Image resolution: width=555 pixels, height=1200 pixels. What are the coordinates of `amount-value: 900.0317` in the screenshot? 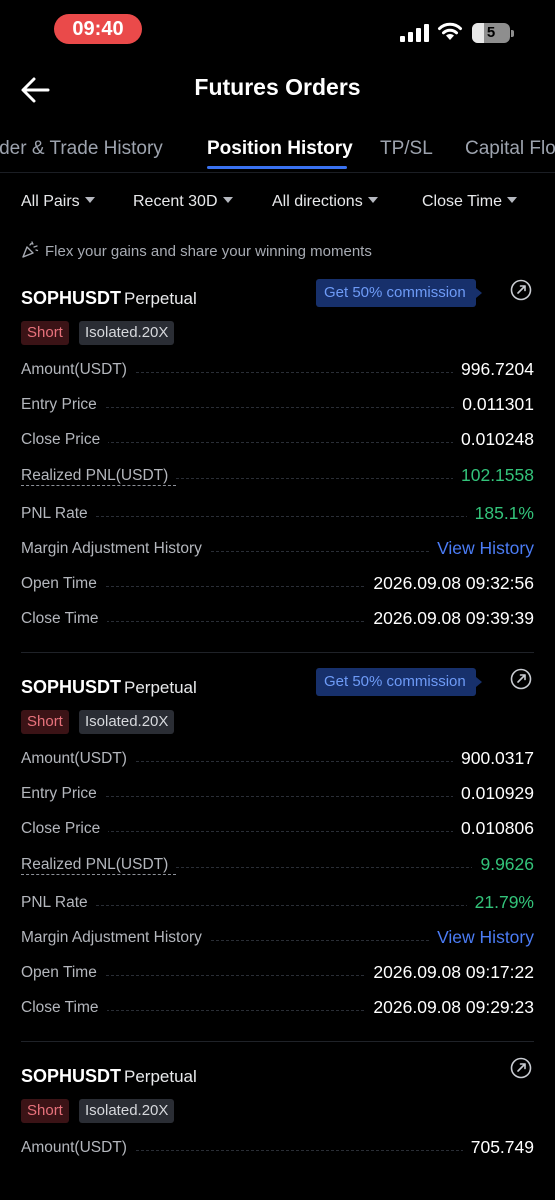 It's located at (493, 758).